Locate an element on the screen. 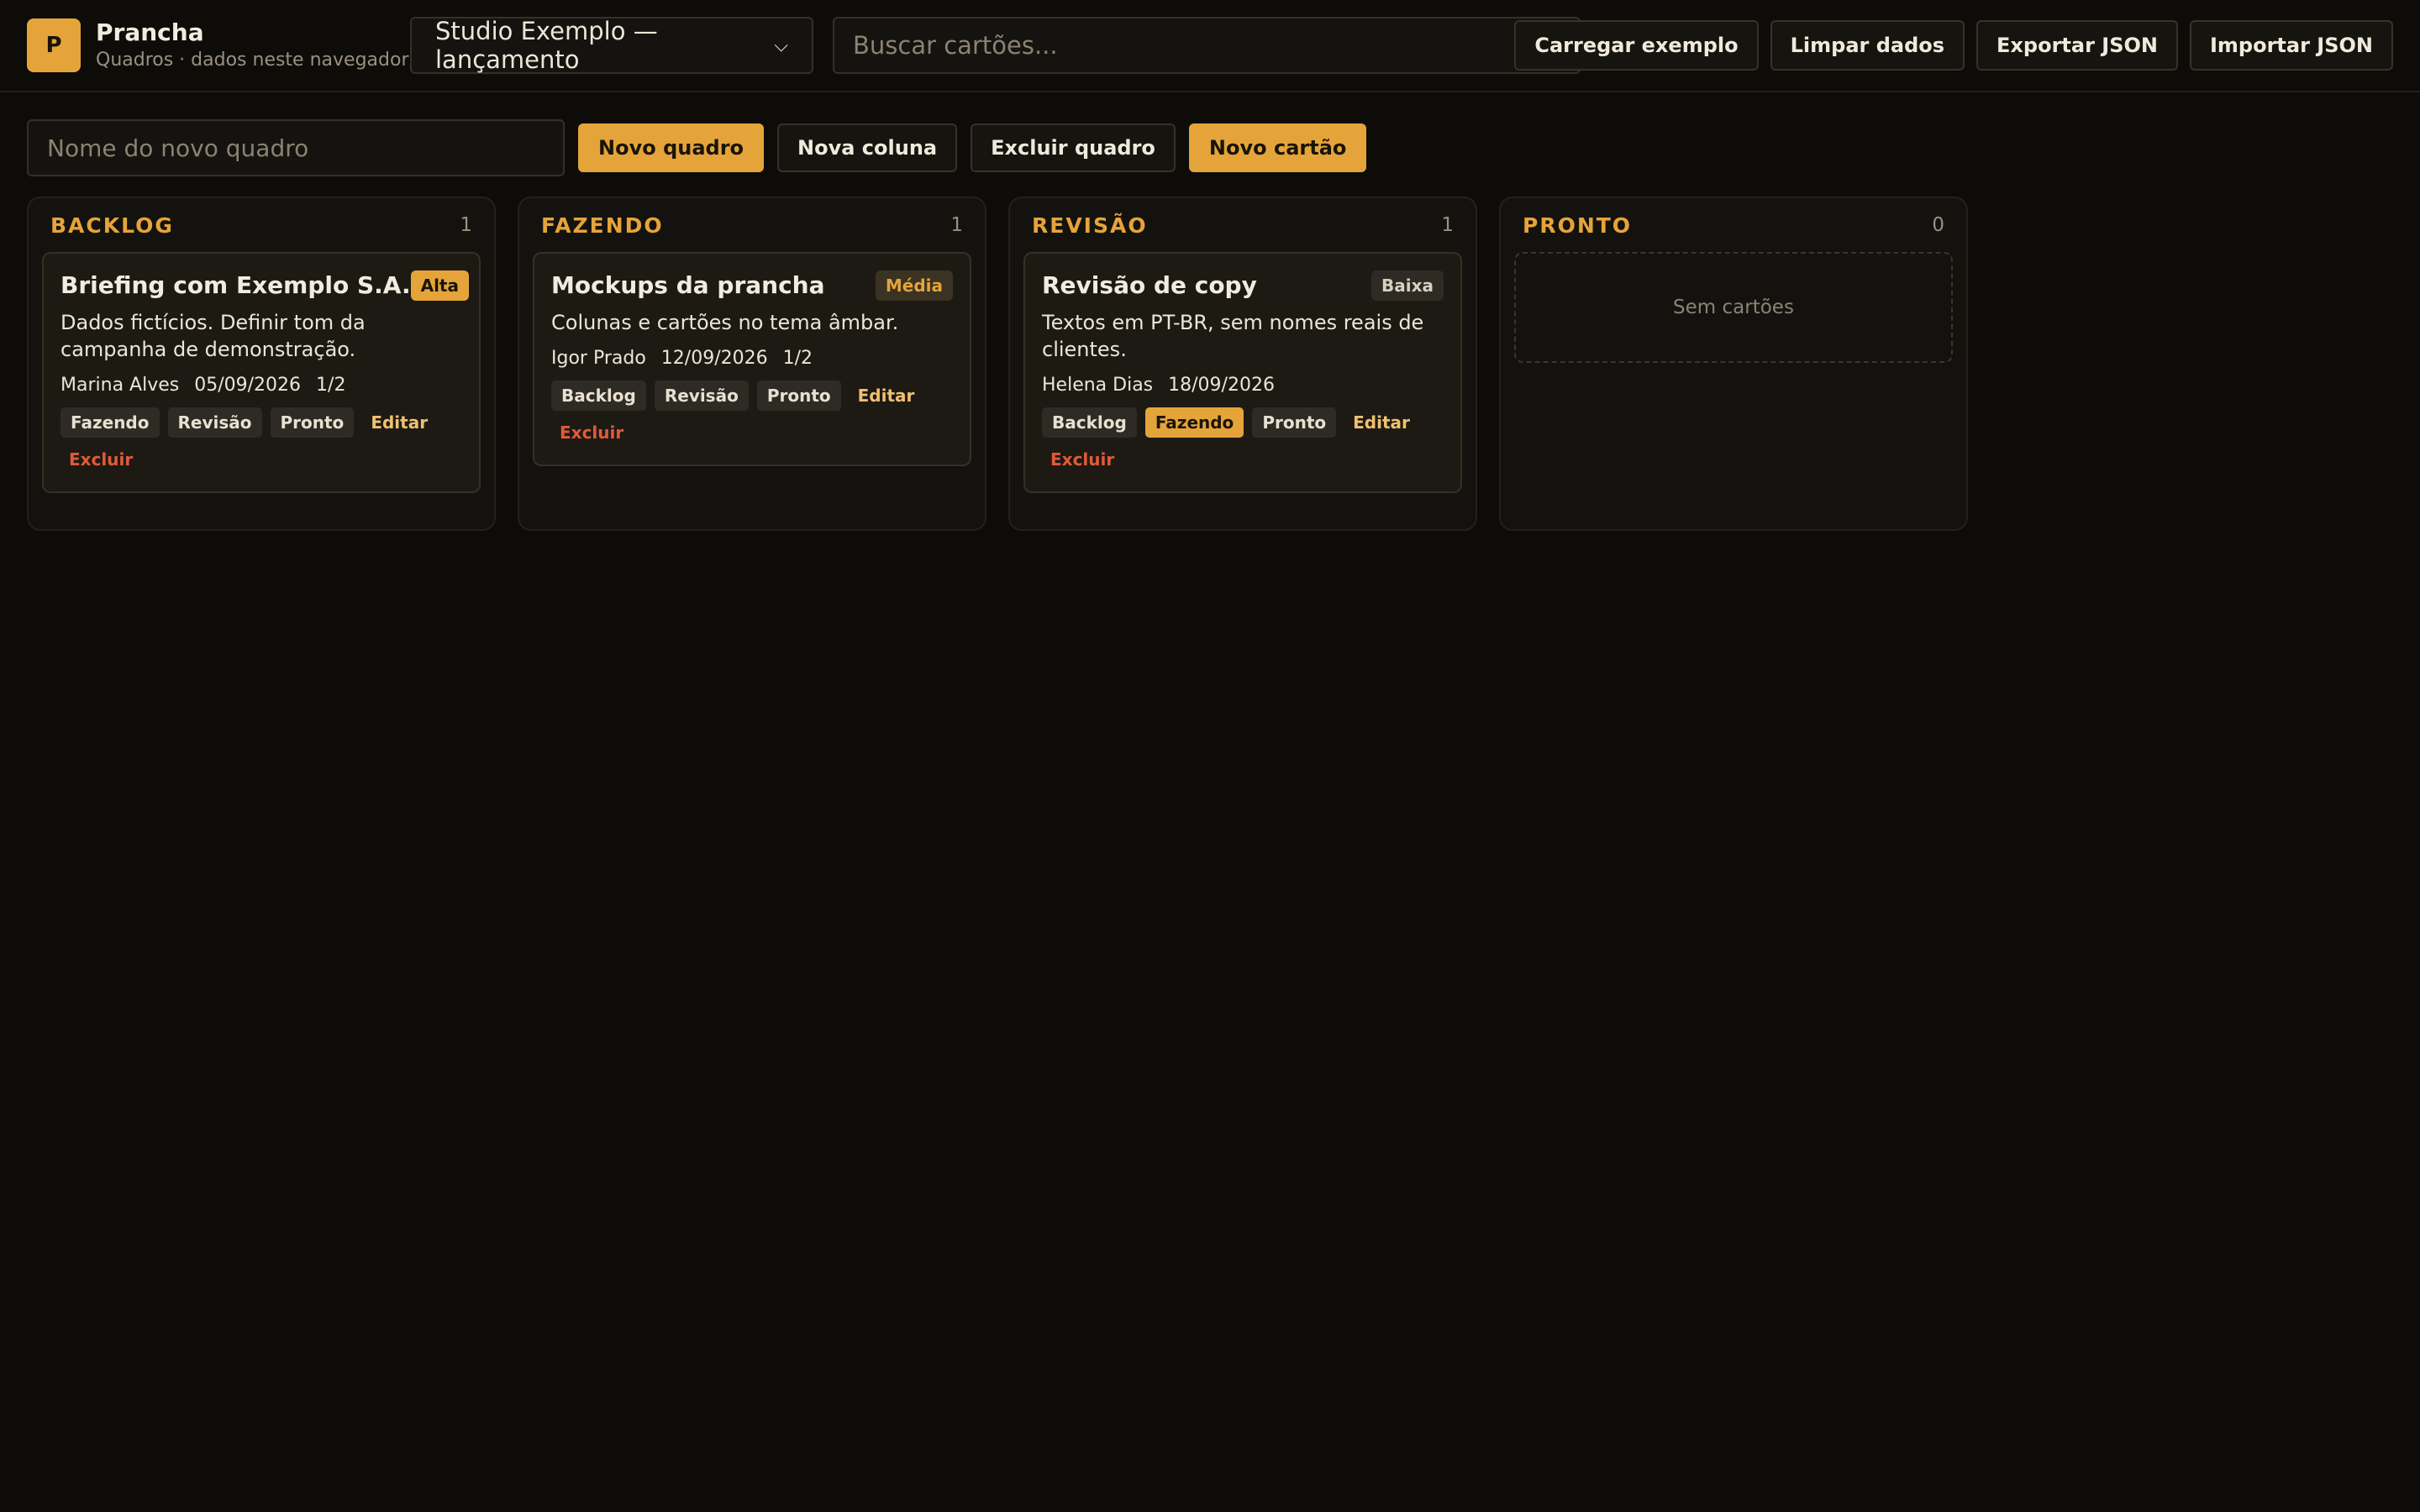 The image size is (2420, 1512). column-count: 0 is located at coordinates (1938, 225).